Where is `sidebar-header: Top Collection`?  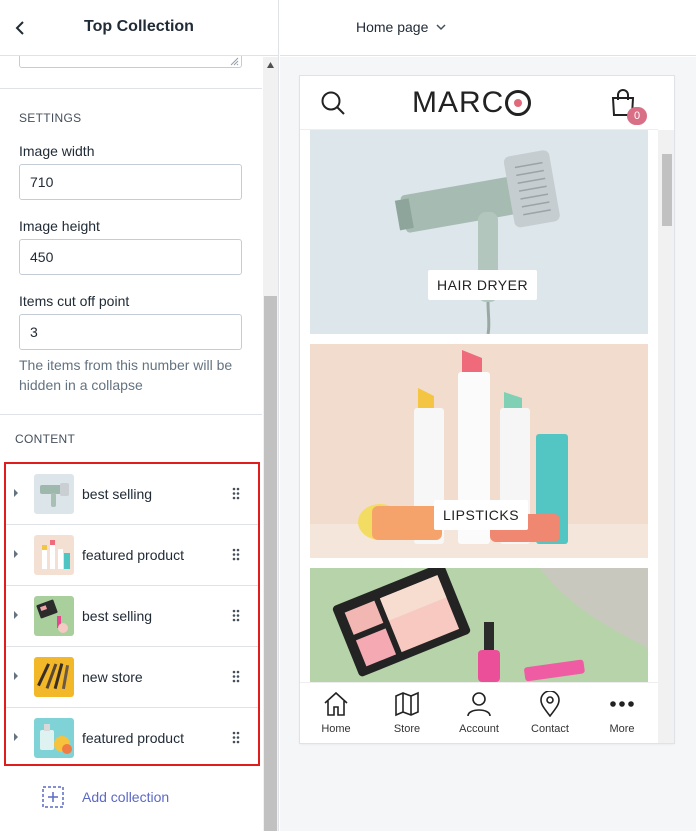 sidebar-header: Top Collection is located at coordinates (139, 28).